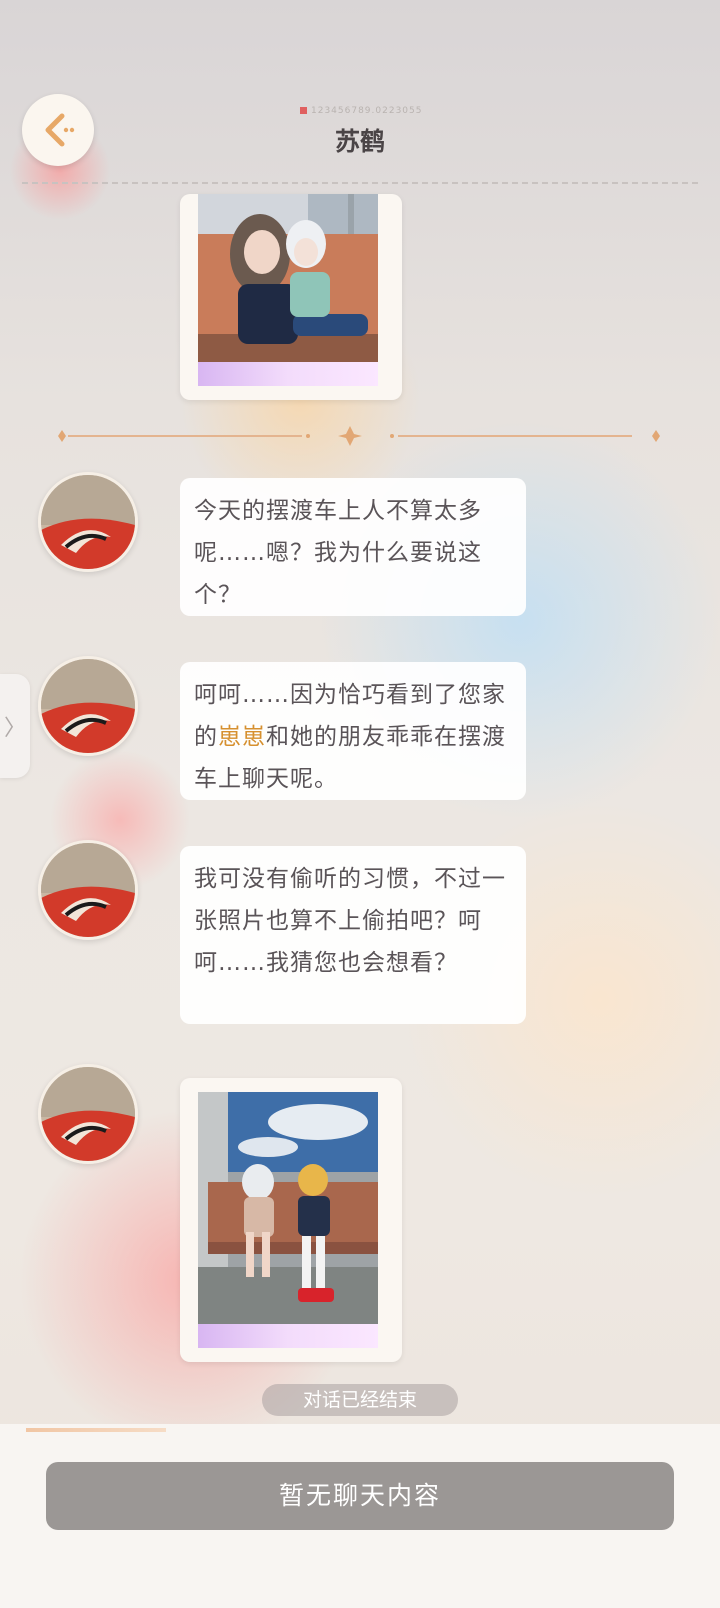  I want to click on highlight-term: 崽崽, so click(242, 737).